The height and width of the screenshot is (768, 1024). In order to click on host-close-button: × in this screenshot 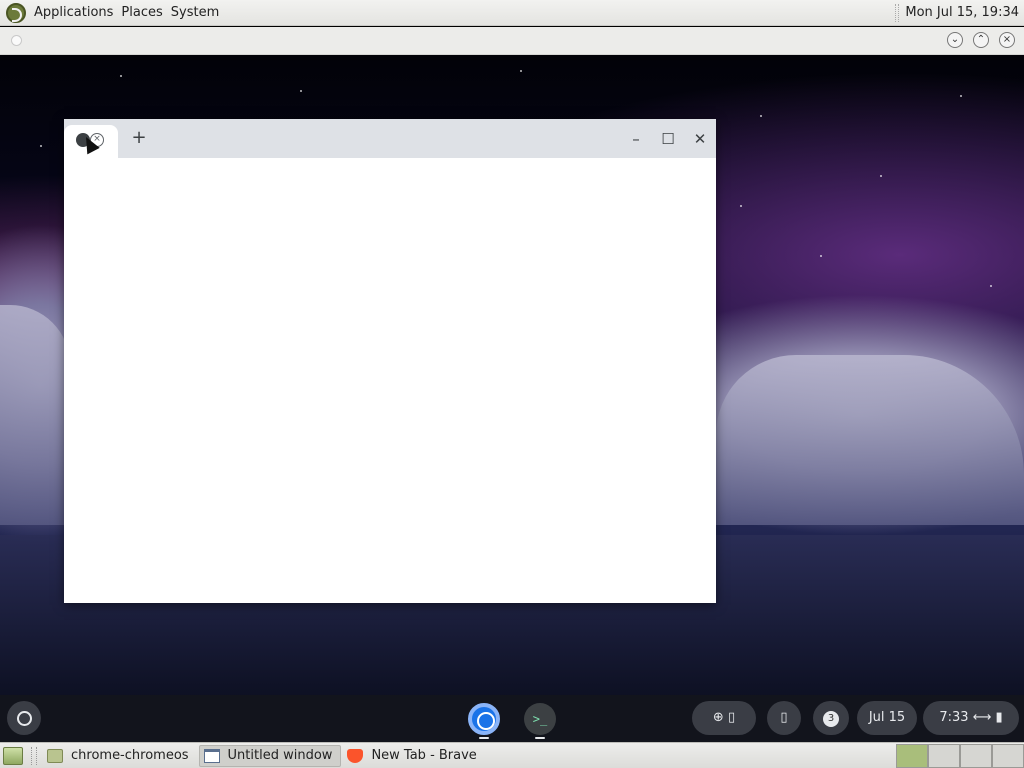, I will do `click(1007, 40)`.